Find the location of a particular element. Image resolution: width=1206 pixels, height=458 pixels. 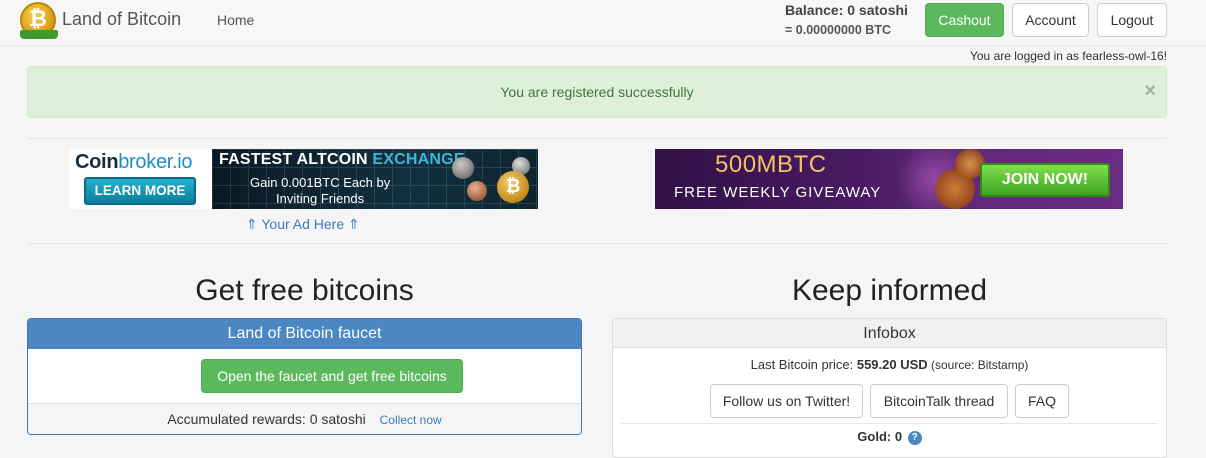

alert-message: You are registered successfully is located at coordinates (597, 92).